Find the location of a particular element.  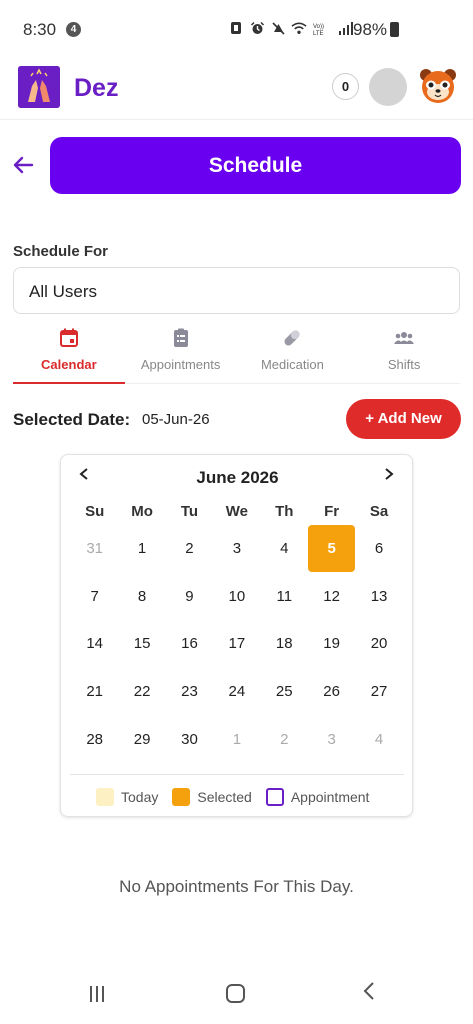

calendar-legend: Today Selected Appointment is located at coordinates (239, 797).